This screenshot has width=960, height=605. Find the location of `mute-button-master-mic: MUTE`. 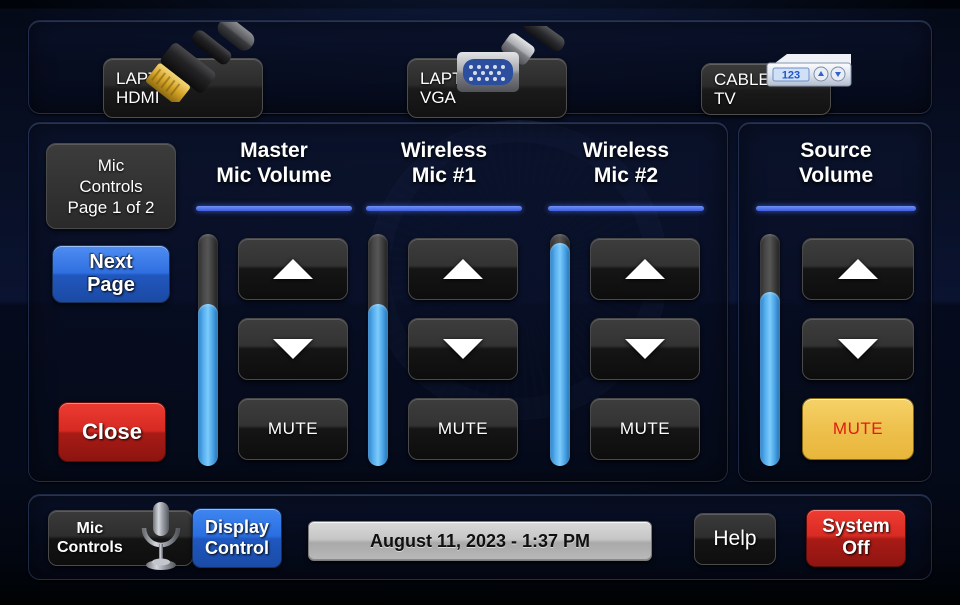

mute-button-master-mic: MUTE is located at coordinates (293, 429).